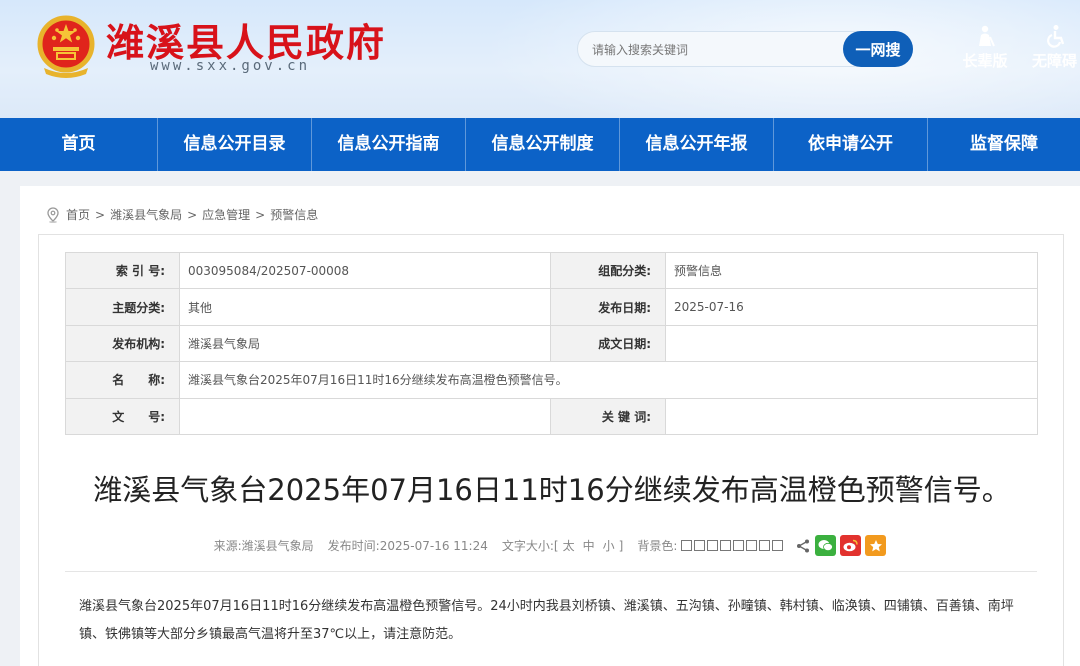 The height and width of the screenshot is (666, 1080). Describe the element at coordinates (608, 307) in the screenshot. I see `publish-date-label: 发布日期:` at that location.